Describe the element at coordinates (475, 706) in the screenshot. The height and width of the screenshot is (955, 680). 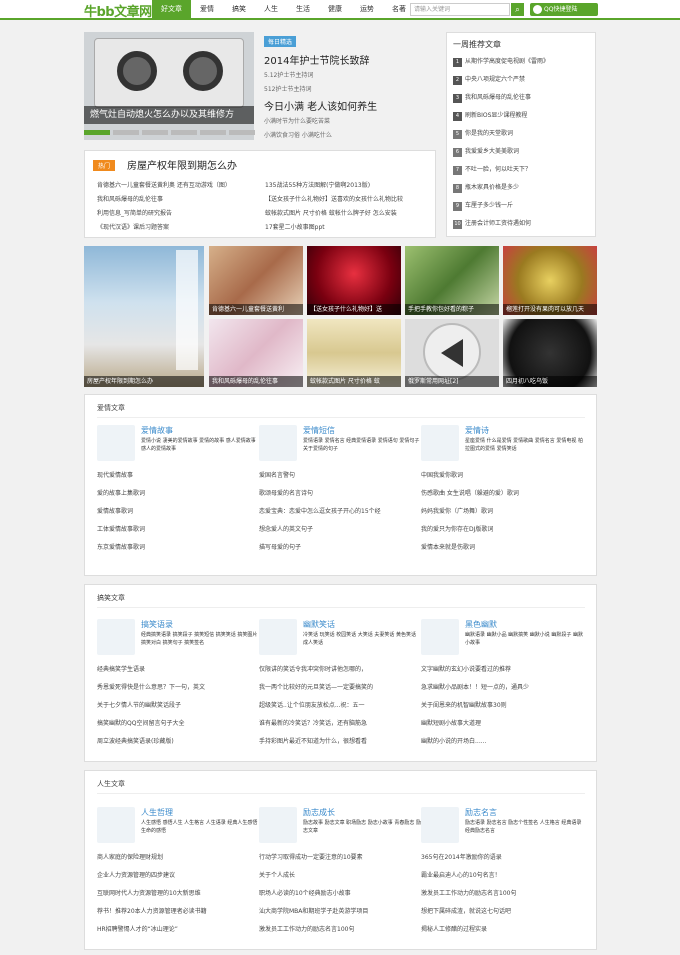
I see `article-link: 关于闺恩来的机智幽默故事30则` at that location.